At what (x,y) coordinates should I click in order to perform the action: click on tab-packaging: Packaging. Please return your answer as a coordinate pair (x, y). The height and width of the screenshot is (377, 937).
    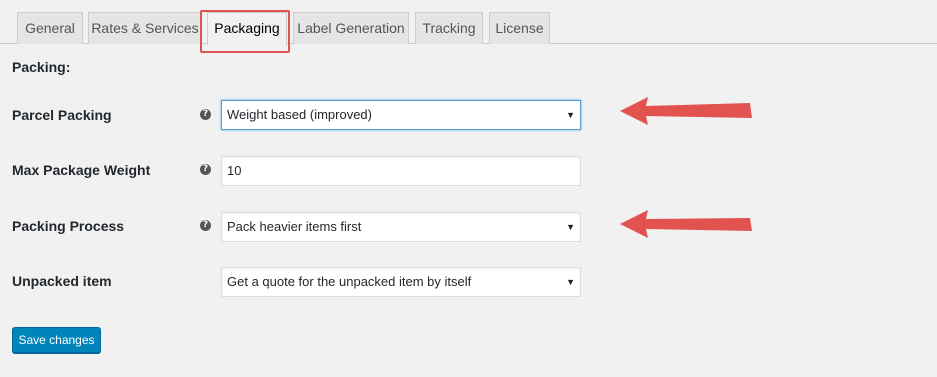
    Looking at the image, I should click on (247, 28).